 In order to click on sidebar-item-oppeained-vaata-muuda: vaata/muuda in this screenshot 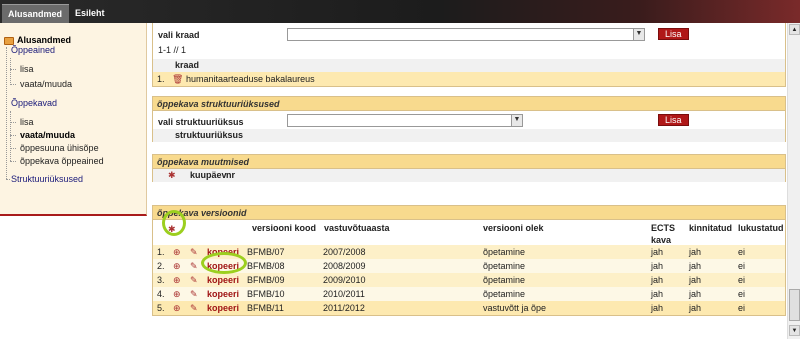, I will do `click(46, 84)`.